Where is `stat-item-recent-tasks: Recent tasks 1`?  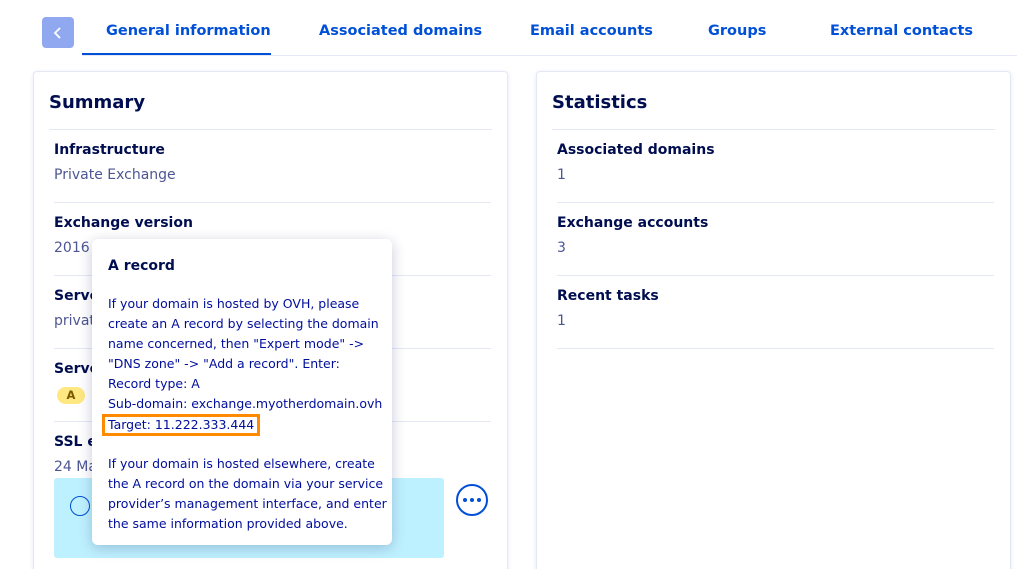 stat-item-recent-tasks: Recent tasks 1 is located at coordinates (775, 312).